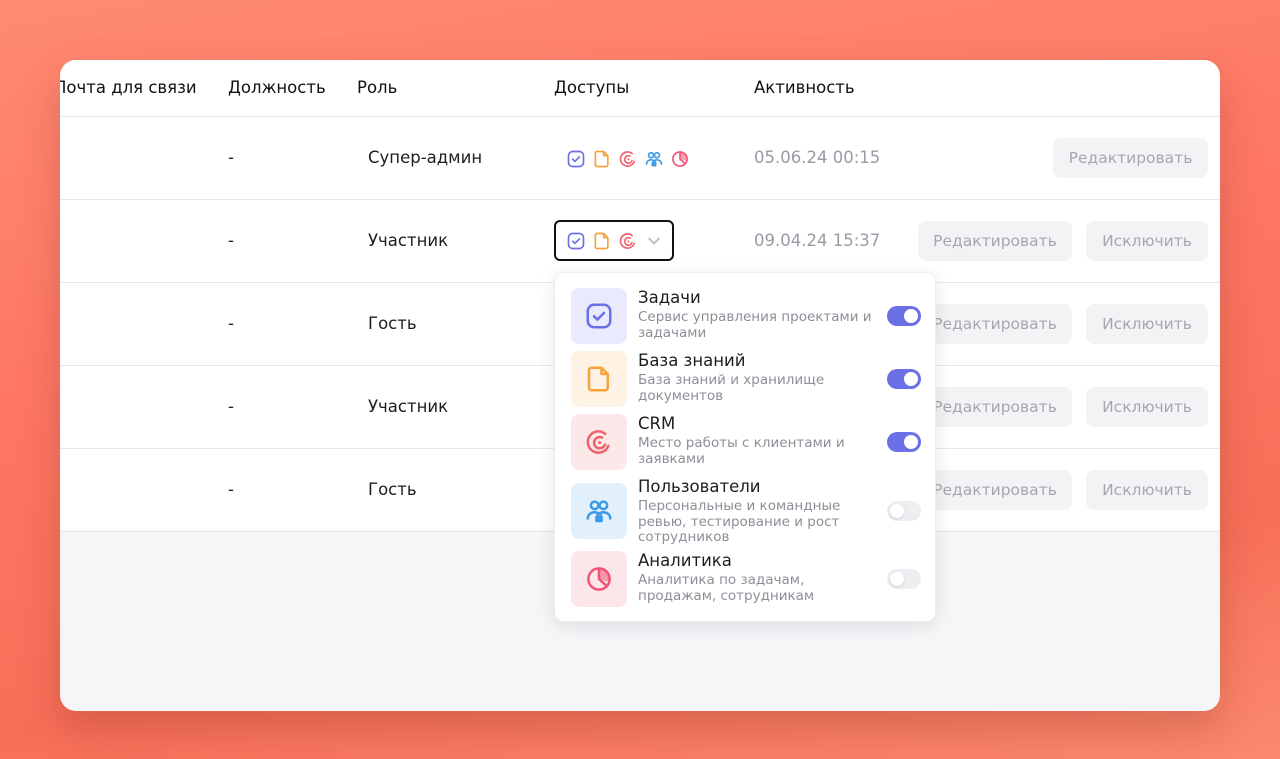  Describe the element at coordinates (277, 87) in the screenshot. I see `header-position: Должность` at that location.